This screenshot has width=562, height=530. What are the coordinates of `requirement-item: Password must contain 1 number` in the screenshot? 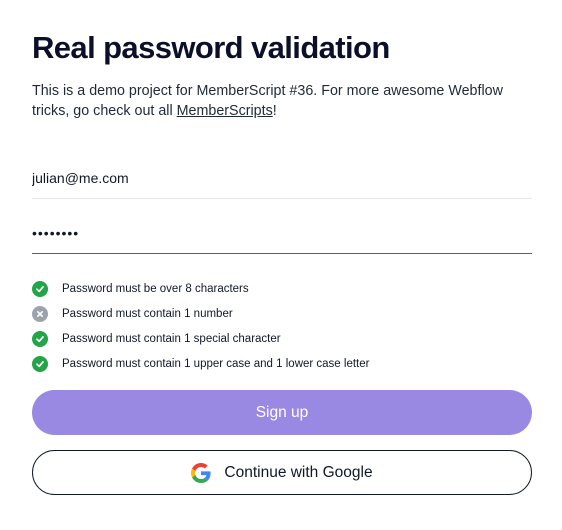 It's located at (200, 313).